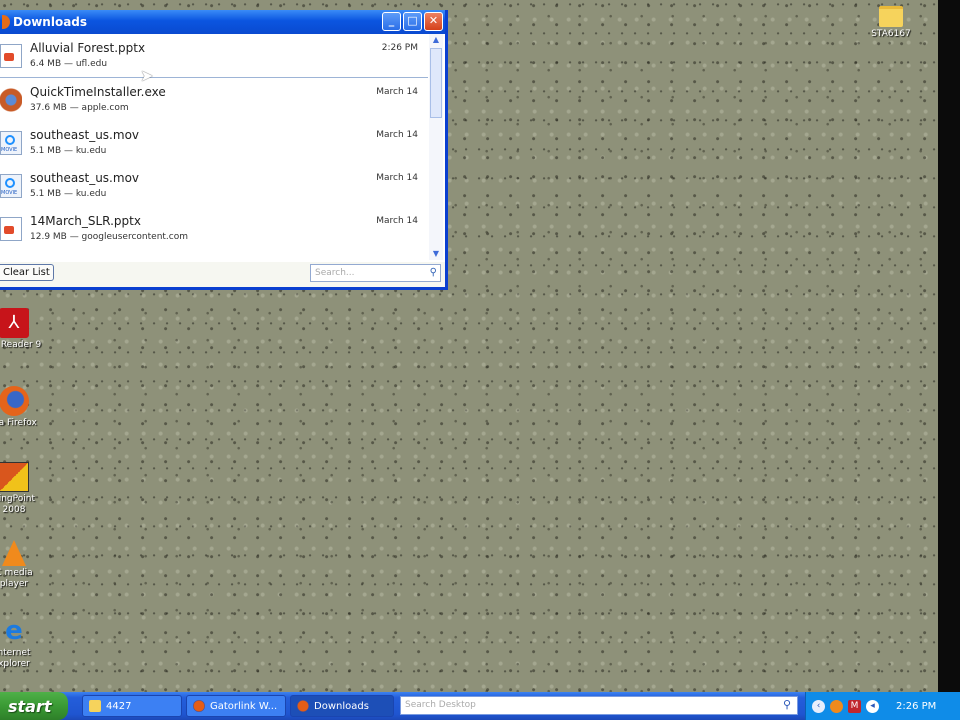 The height and width of the screenshot is (720, 960). Describe the element at coordinates (14, 631) in the screenshot. I see `internet-explorer-icon: e` at that location.